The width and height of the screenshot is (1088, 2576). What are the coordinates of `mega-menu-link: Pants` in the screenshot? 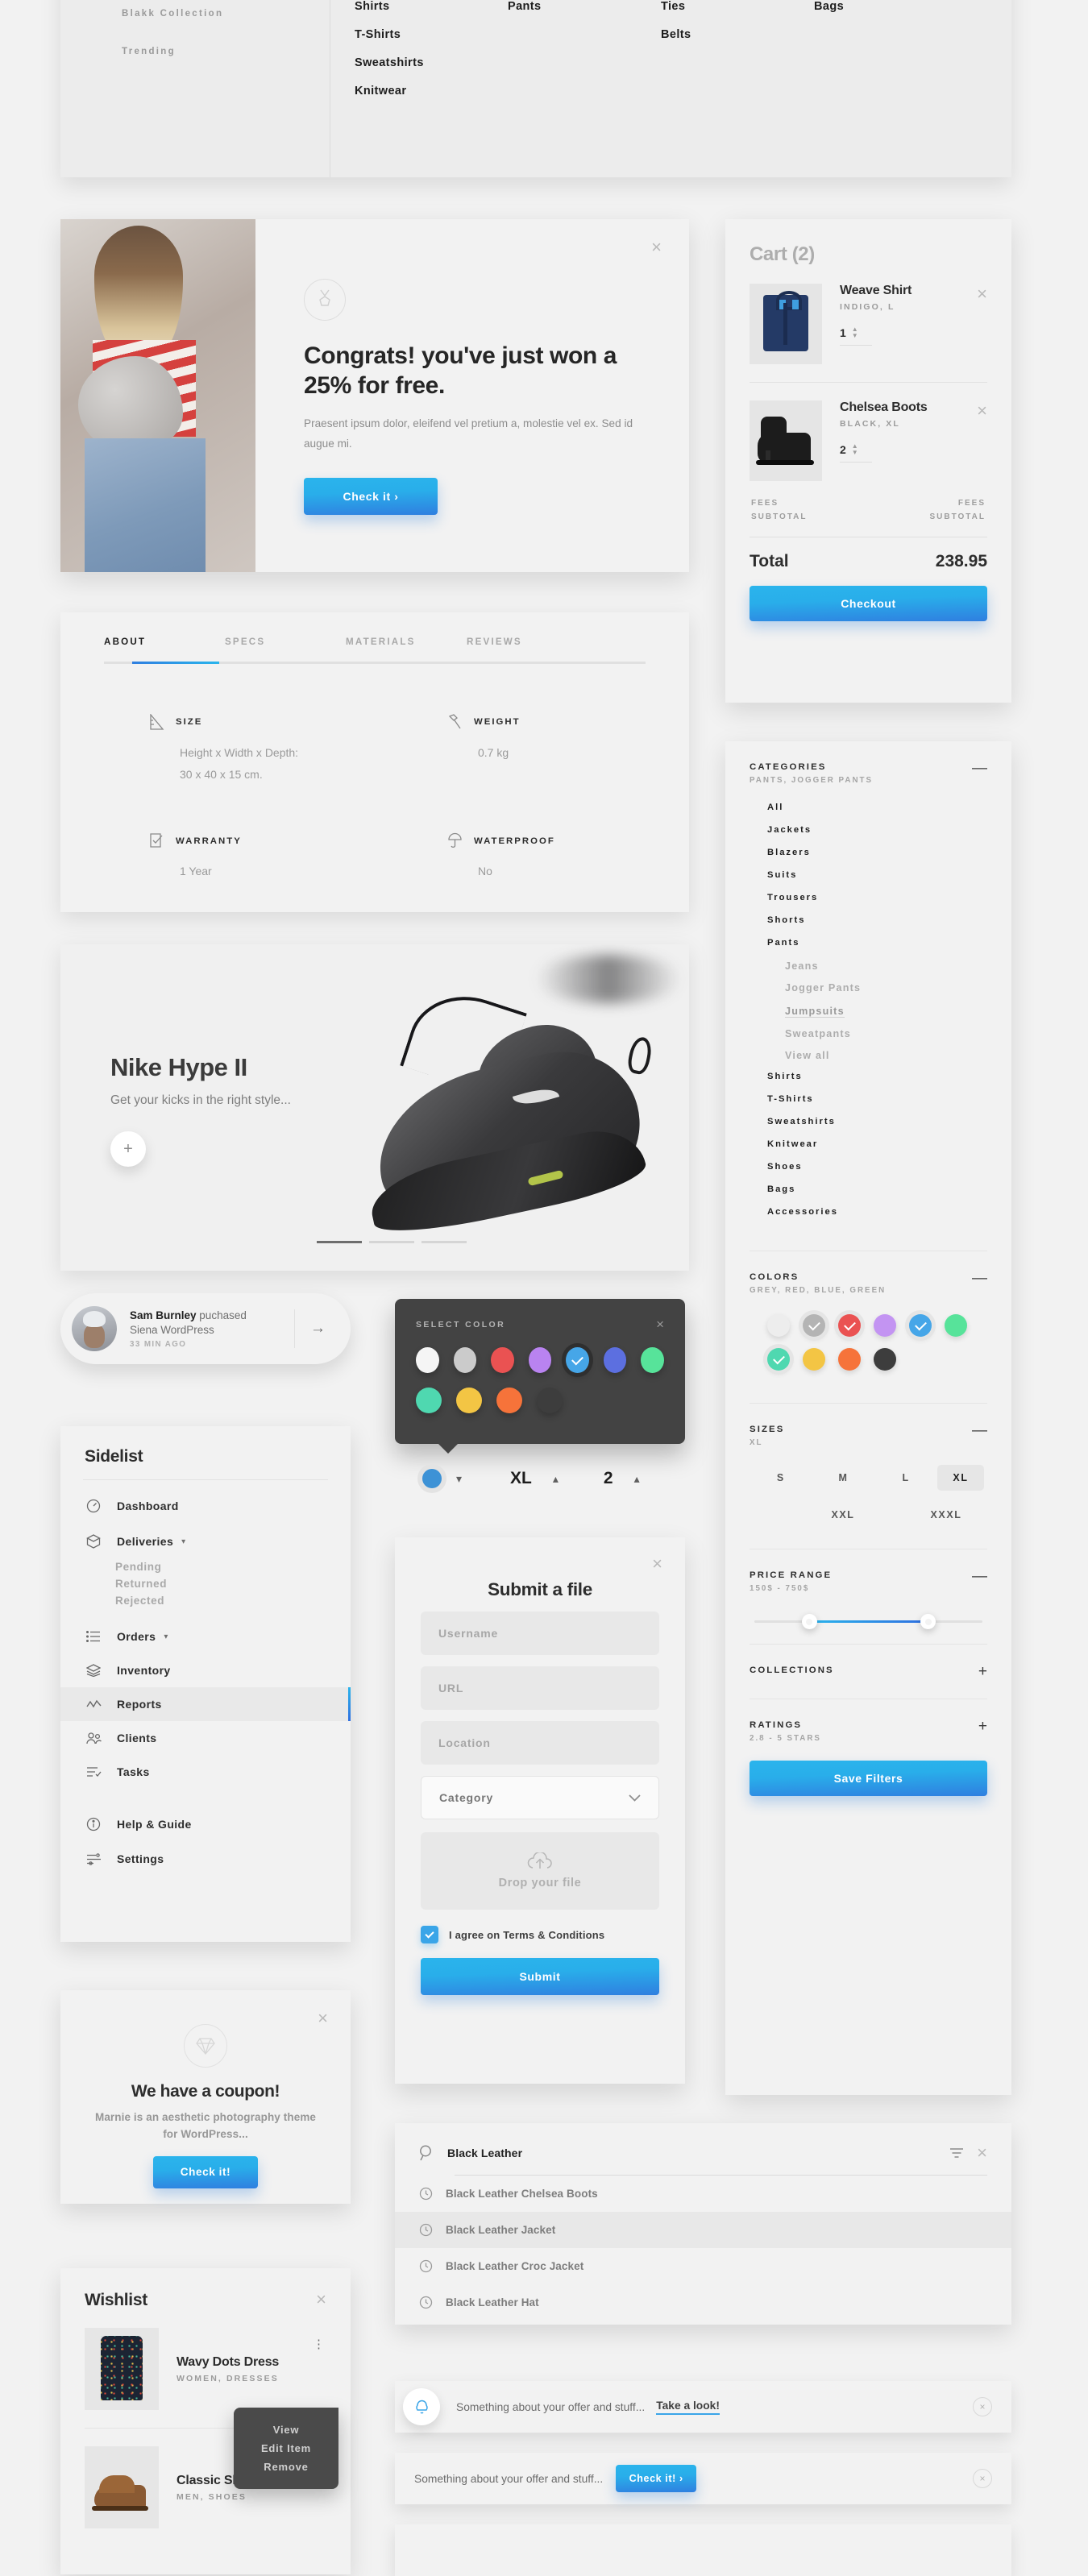 It's located at (572, 7).